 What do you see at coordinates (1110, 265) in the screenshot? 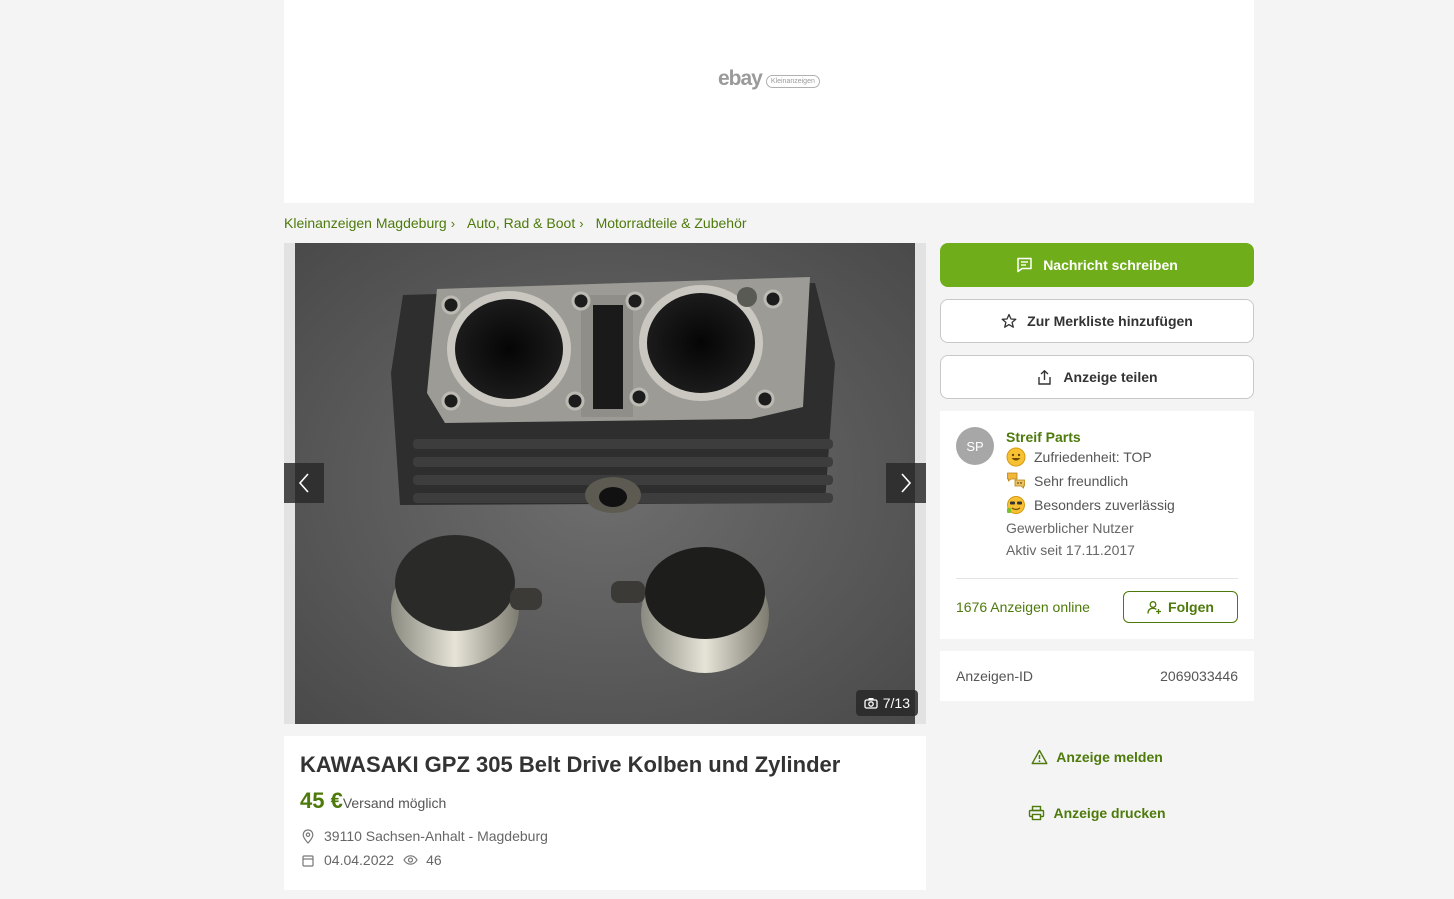
I see `send-message-label: Nachricht schreiben` at bounding box center [1110, 265].